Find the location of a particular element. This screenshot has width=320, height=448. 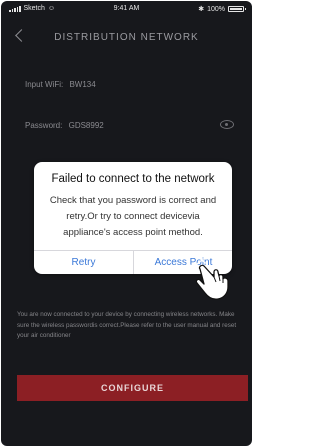

configure-button: CONFIGURE is located at coordinates (132, 388).